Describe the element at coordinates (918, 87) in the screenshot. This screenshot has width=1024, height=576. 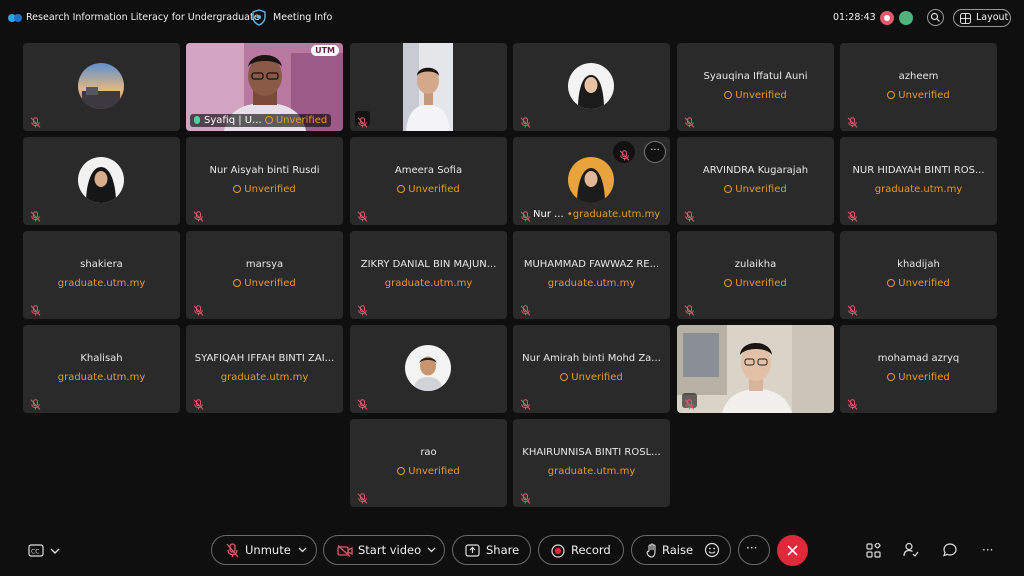
I see `participant-tile: azheem Unverified` at that location.